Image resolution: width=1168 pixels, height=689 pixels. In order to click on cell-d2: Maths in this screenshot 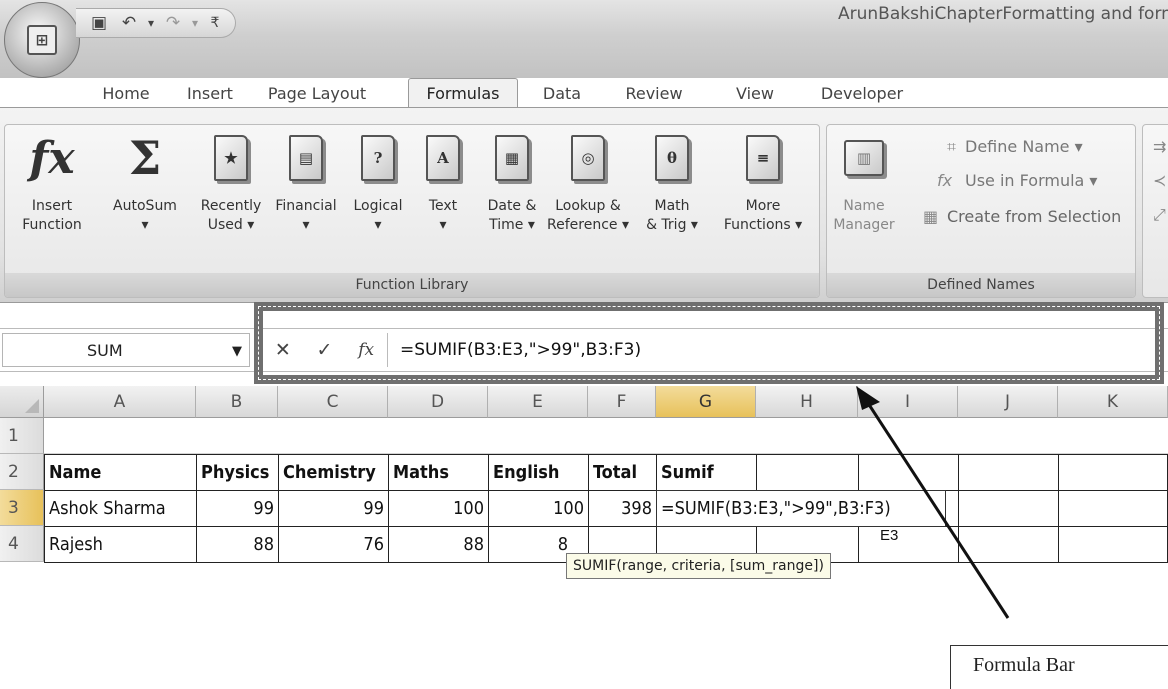, I will do `click(438, 472)`.